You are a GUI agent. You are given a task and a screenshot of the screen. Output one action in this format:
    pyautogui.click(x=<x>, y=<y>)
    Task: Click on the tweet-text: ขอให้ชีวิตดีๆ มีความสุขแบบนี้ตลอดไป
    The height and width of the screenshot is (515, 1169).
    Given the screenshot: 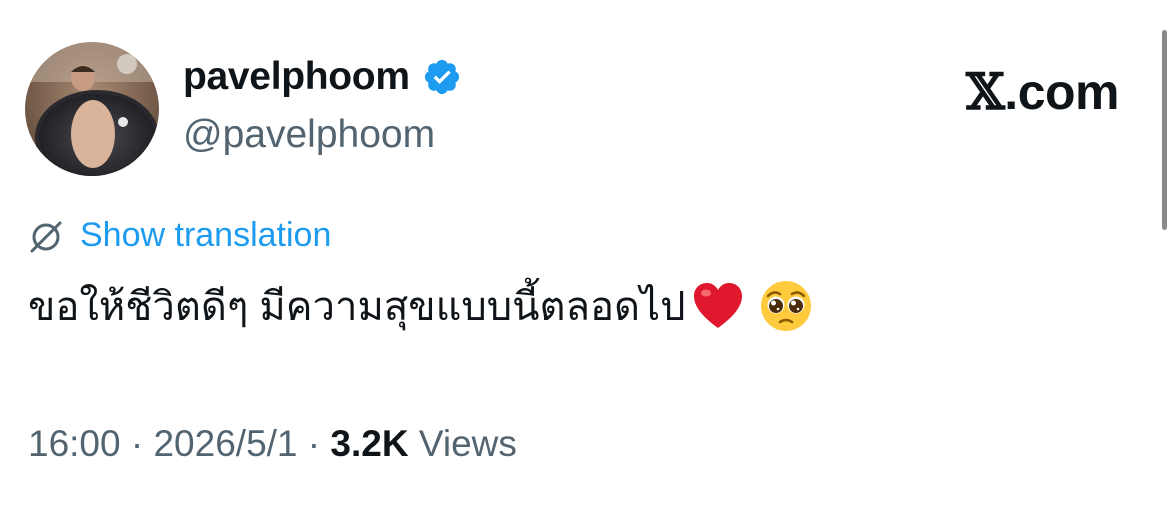 What is the action you would take?
    pyautogui.click(x=357, y=307)
    